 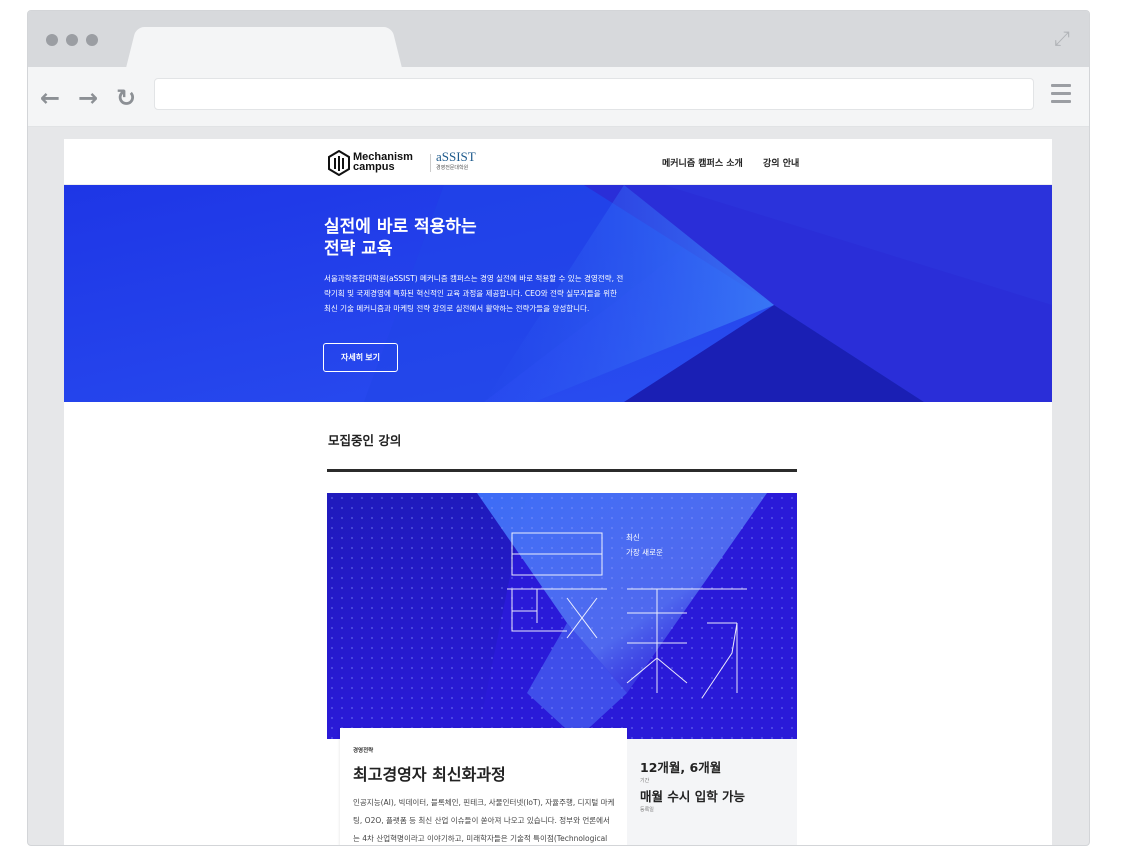 I want to click on course-card-image: 최신 가장 새로운, so click(x=562, y=616).